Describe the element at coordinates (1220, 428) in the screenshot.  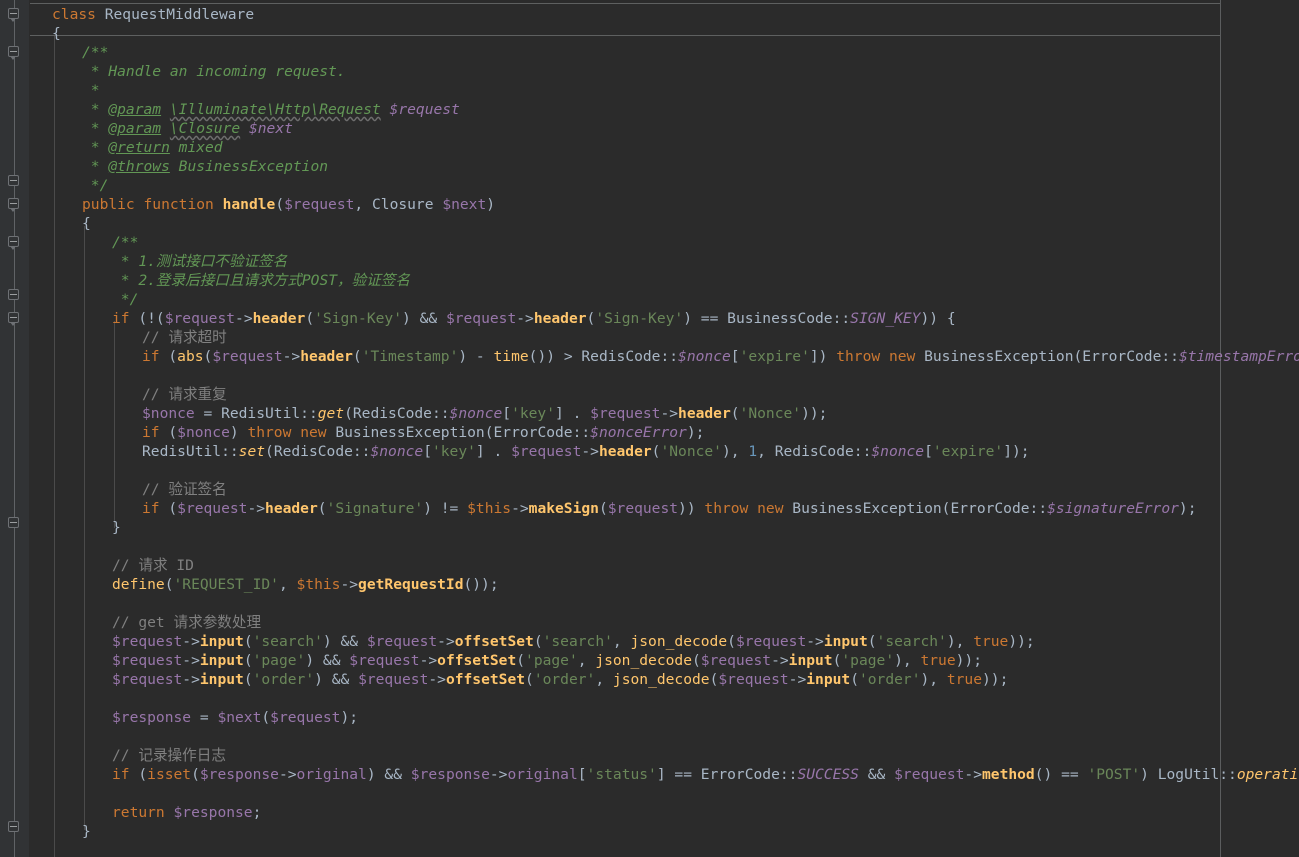
I see `right-margin-guide` at that location.